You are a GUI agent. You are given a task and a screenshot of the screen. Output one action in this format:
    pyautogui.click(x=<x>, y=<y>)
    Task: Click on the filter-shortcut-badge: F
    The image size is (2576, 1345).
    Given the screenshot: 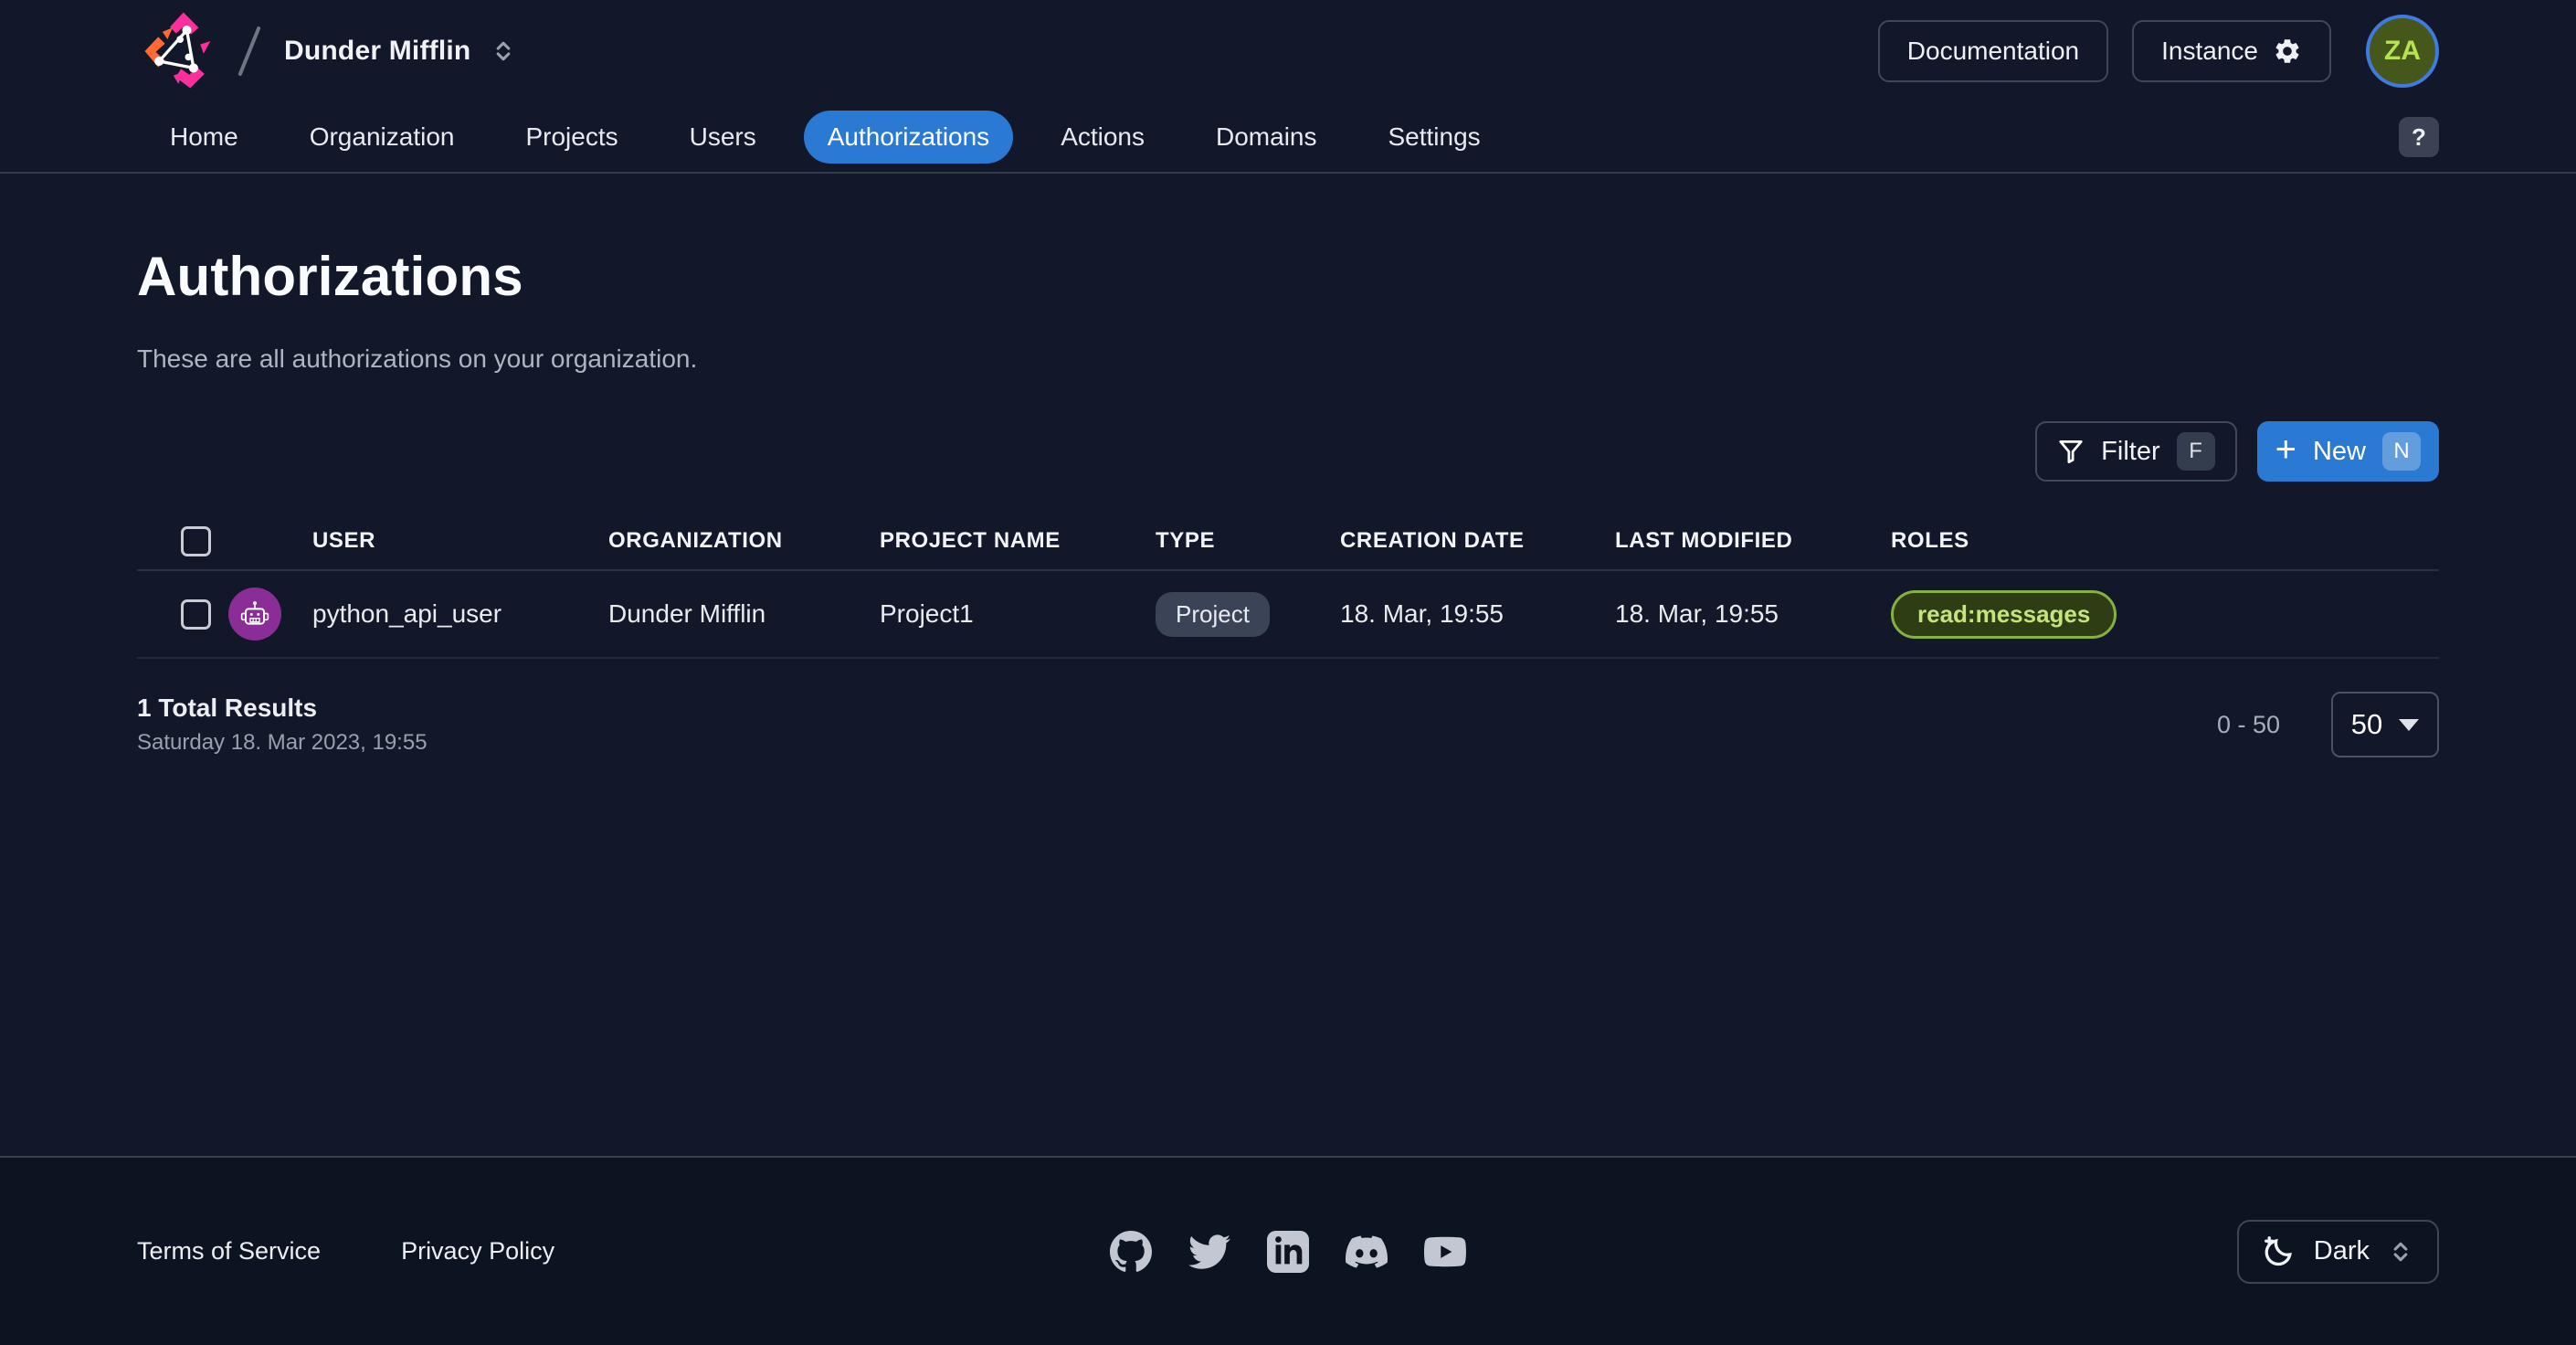 What is the action you would take?
    pyautogui.click(x=2195, y=451)
    